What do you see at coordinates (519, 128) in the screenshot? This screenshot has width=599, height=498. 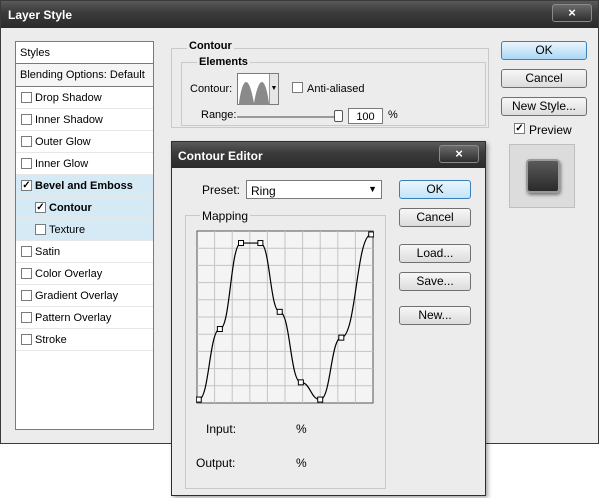 I see `preview-checkbox: ✓` at bounding box center [519, 128].